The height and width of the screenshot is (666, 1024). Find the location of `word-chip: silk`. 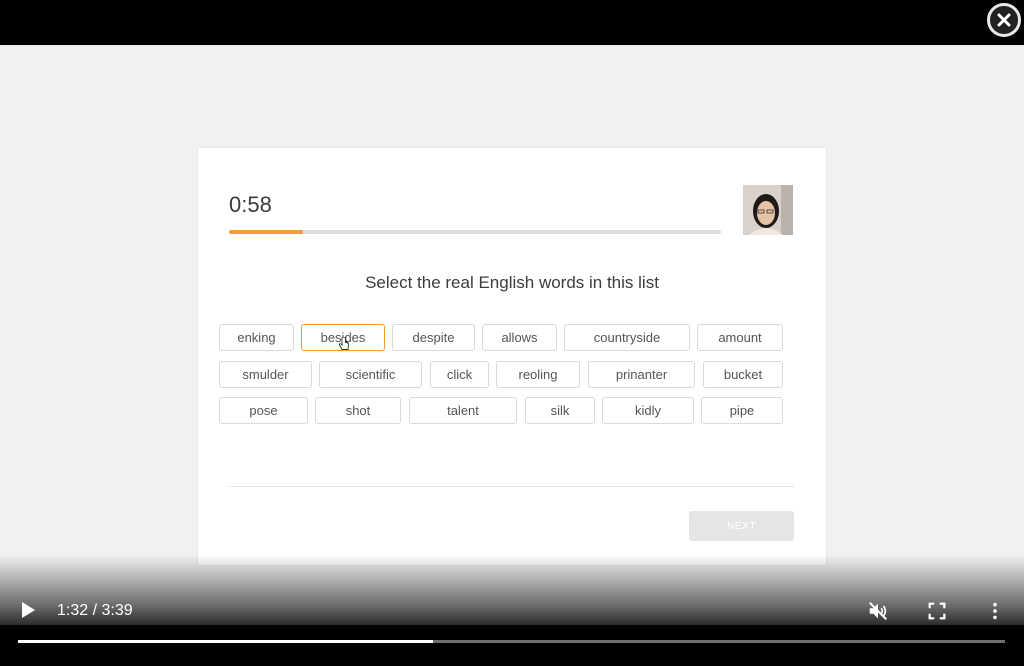

word-chip: silk is located at coordinates (560, 410).